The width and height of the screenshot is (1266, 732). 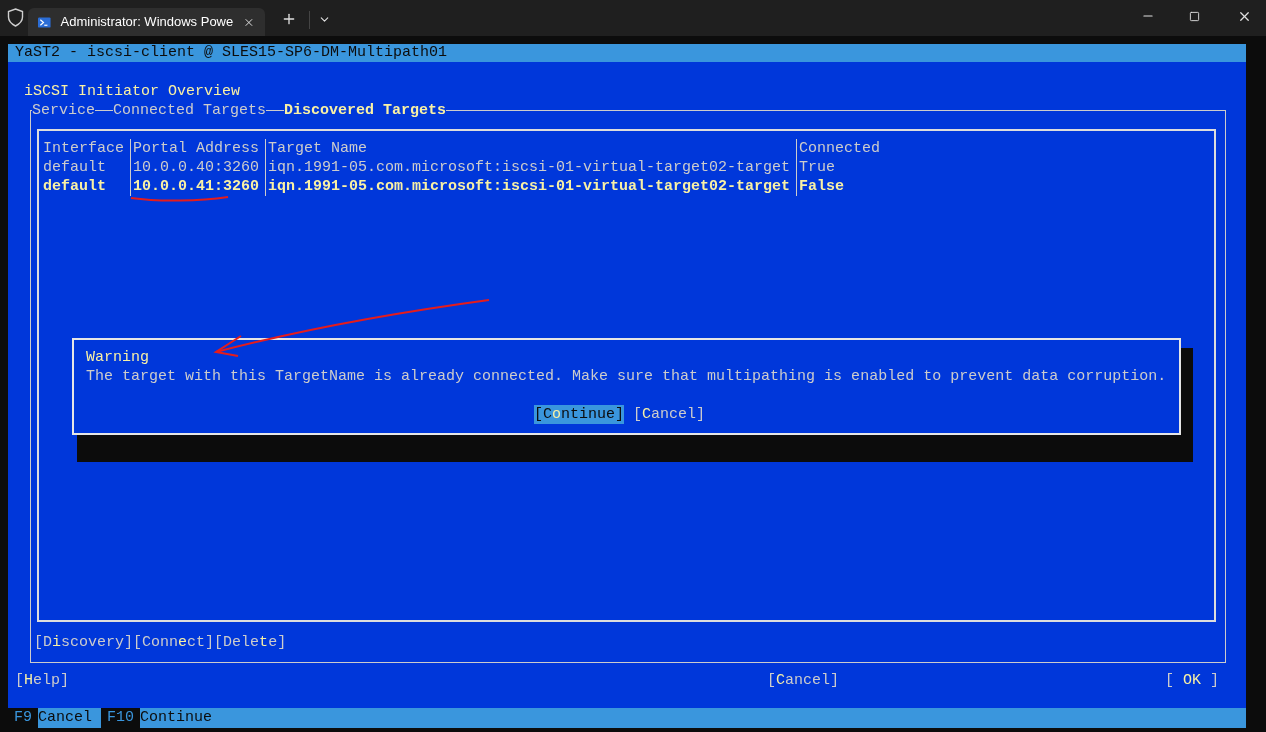 I want to click on column-header: Interface, so click(x=86, y=148).